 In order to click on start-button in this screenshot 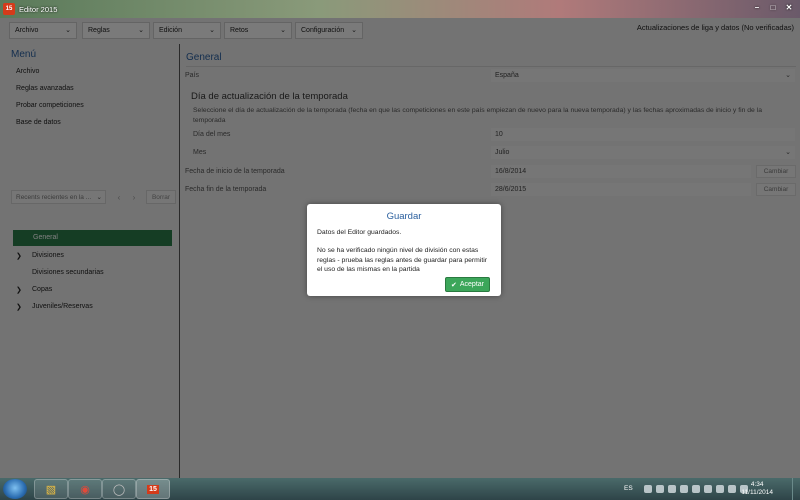, I will do `click(15, 489)`.